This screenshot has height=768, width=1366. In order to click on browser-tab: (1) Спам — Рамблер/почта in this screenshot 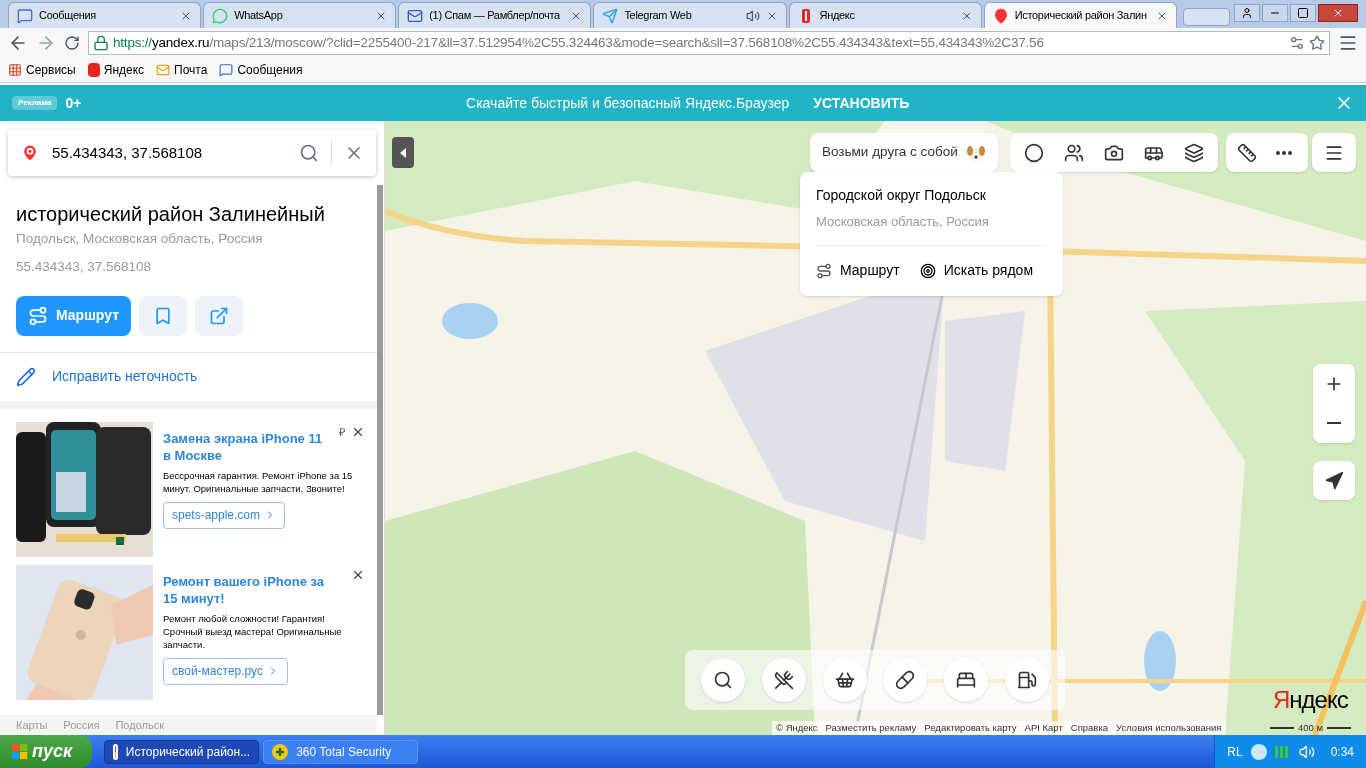, I will do `click(495, 15)`.